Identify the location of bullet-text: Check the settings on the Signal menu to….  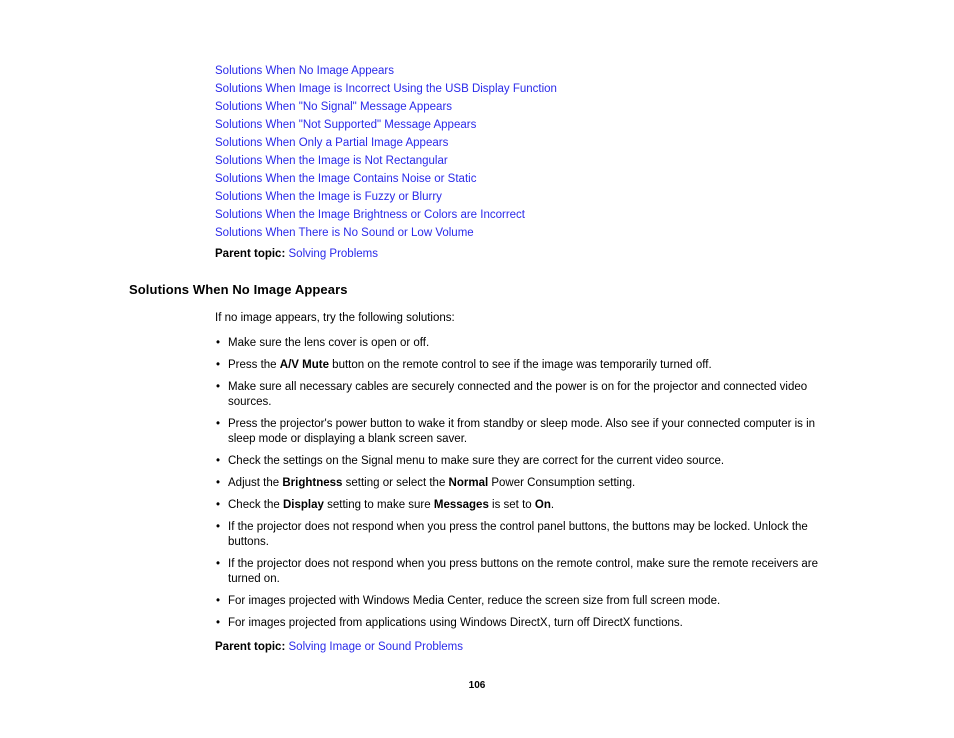
(476, 460).